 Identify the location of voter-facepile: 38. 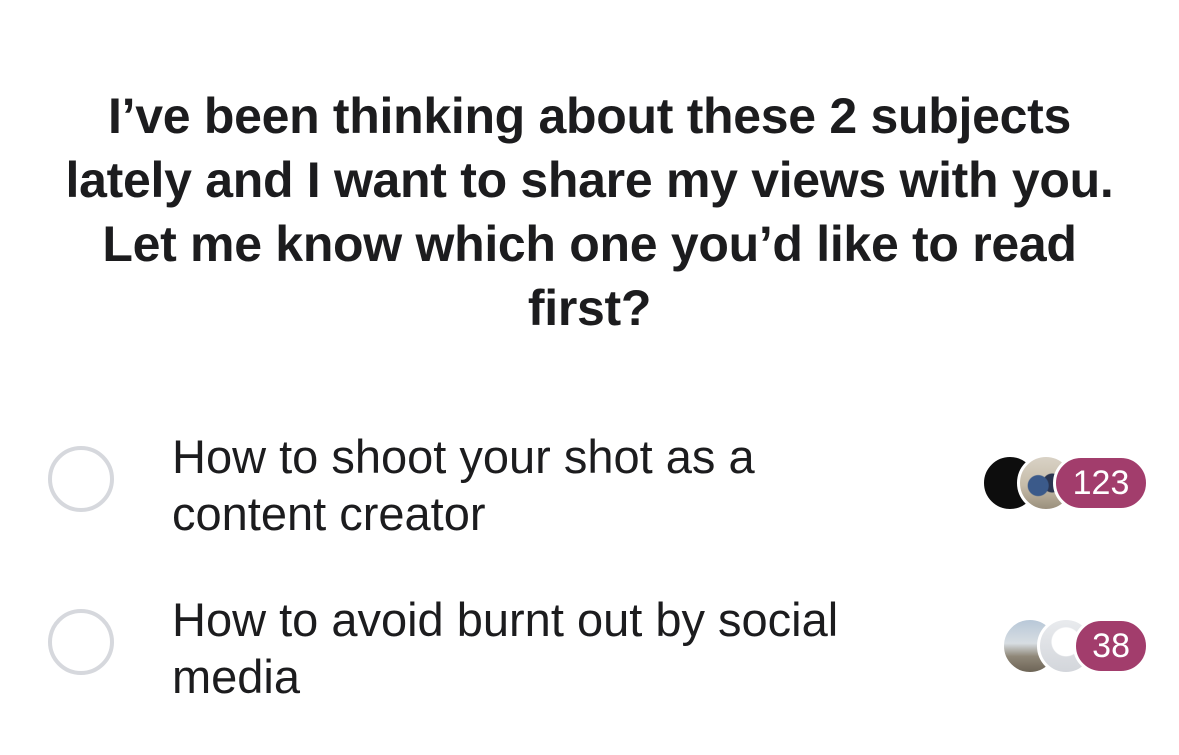
(1075, 646).